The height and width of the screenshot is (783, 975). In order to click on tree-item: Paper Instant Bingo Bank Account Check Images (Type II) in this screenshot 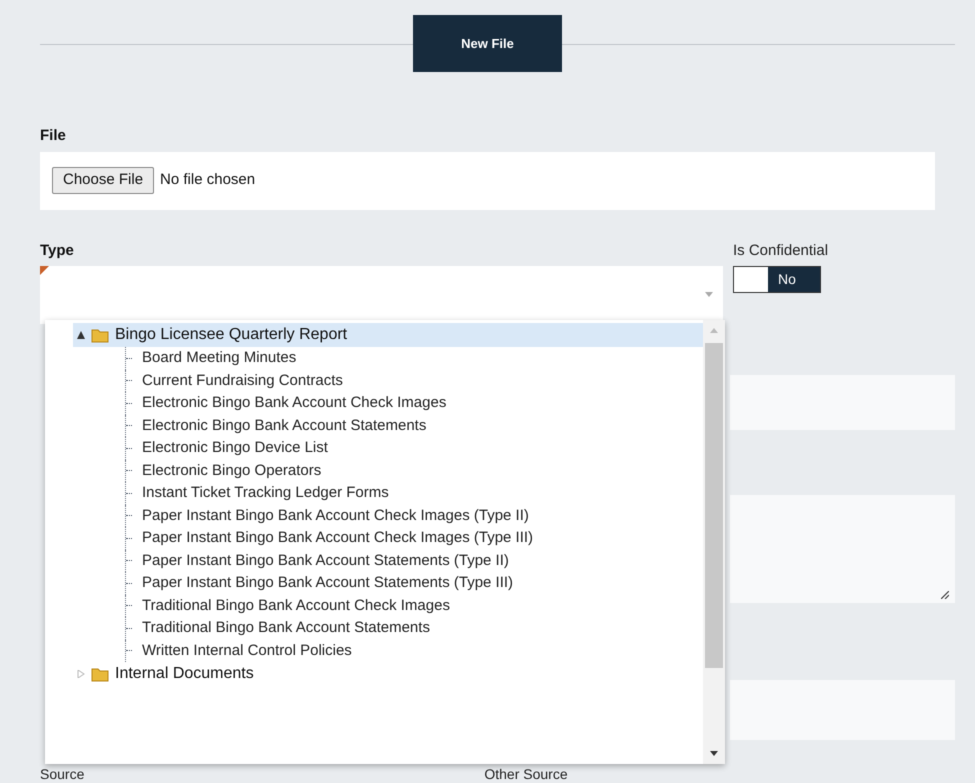, I will do `click(335, 515)`.